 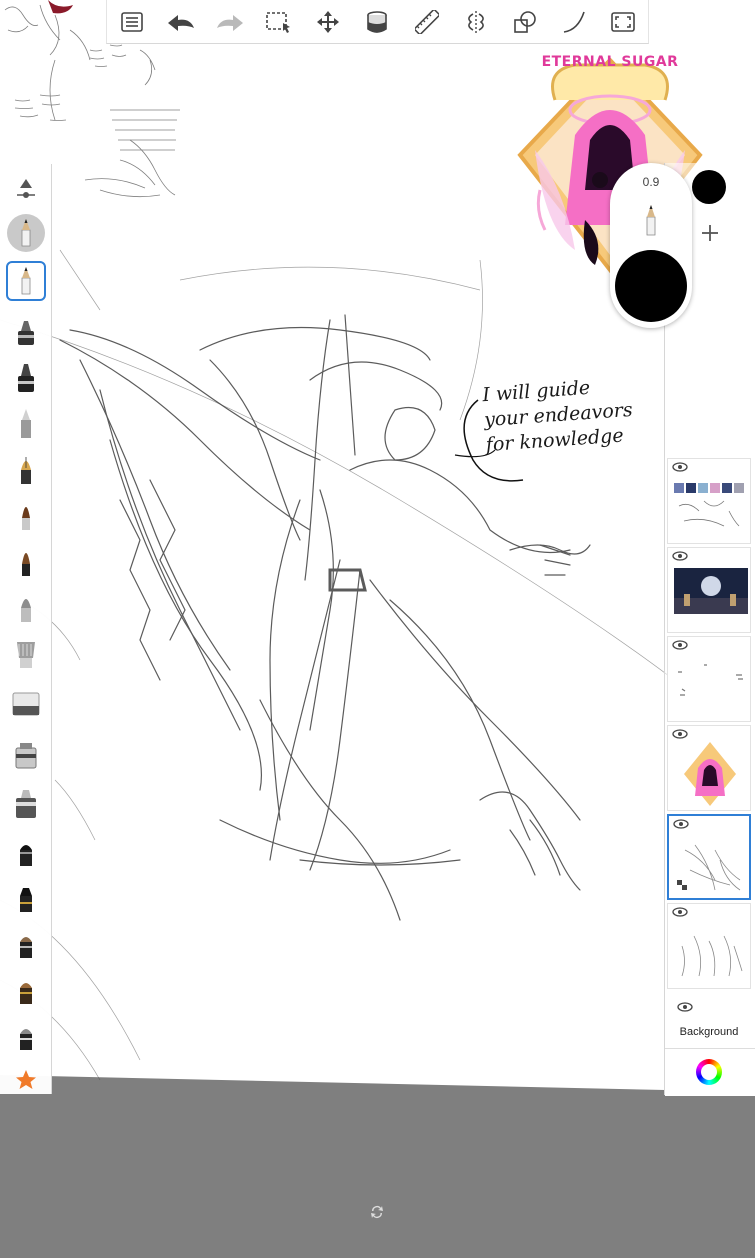 I want to click on blender-icon, so click(x=26, y=804).